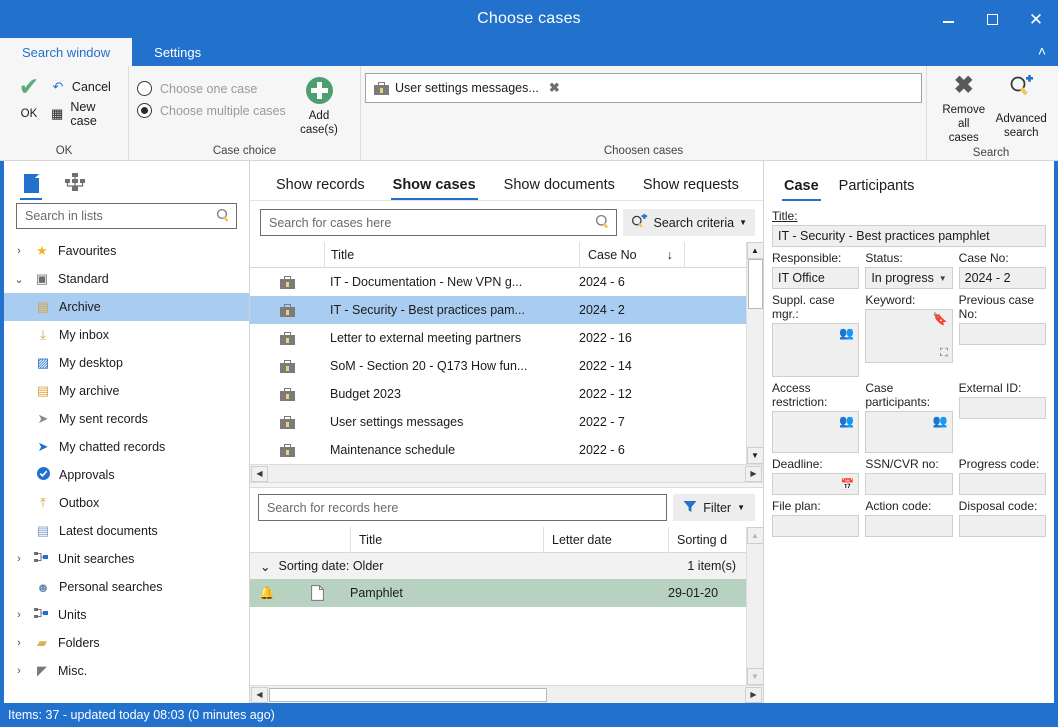 The height and width of the screenshot is (727, 1058). What do you see at coordinates (944, 353) in the screenshot?
I see `expand-icon: ⛶` at bounding box center [944, 353].